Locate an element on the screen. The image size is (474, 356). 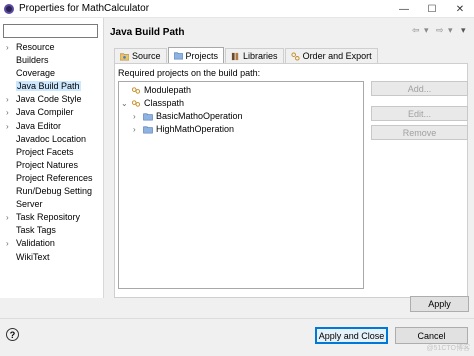
tab-projects-label: Projects is located at coordinates (202, 55).